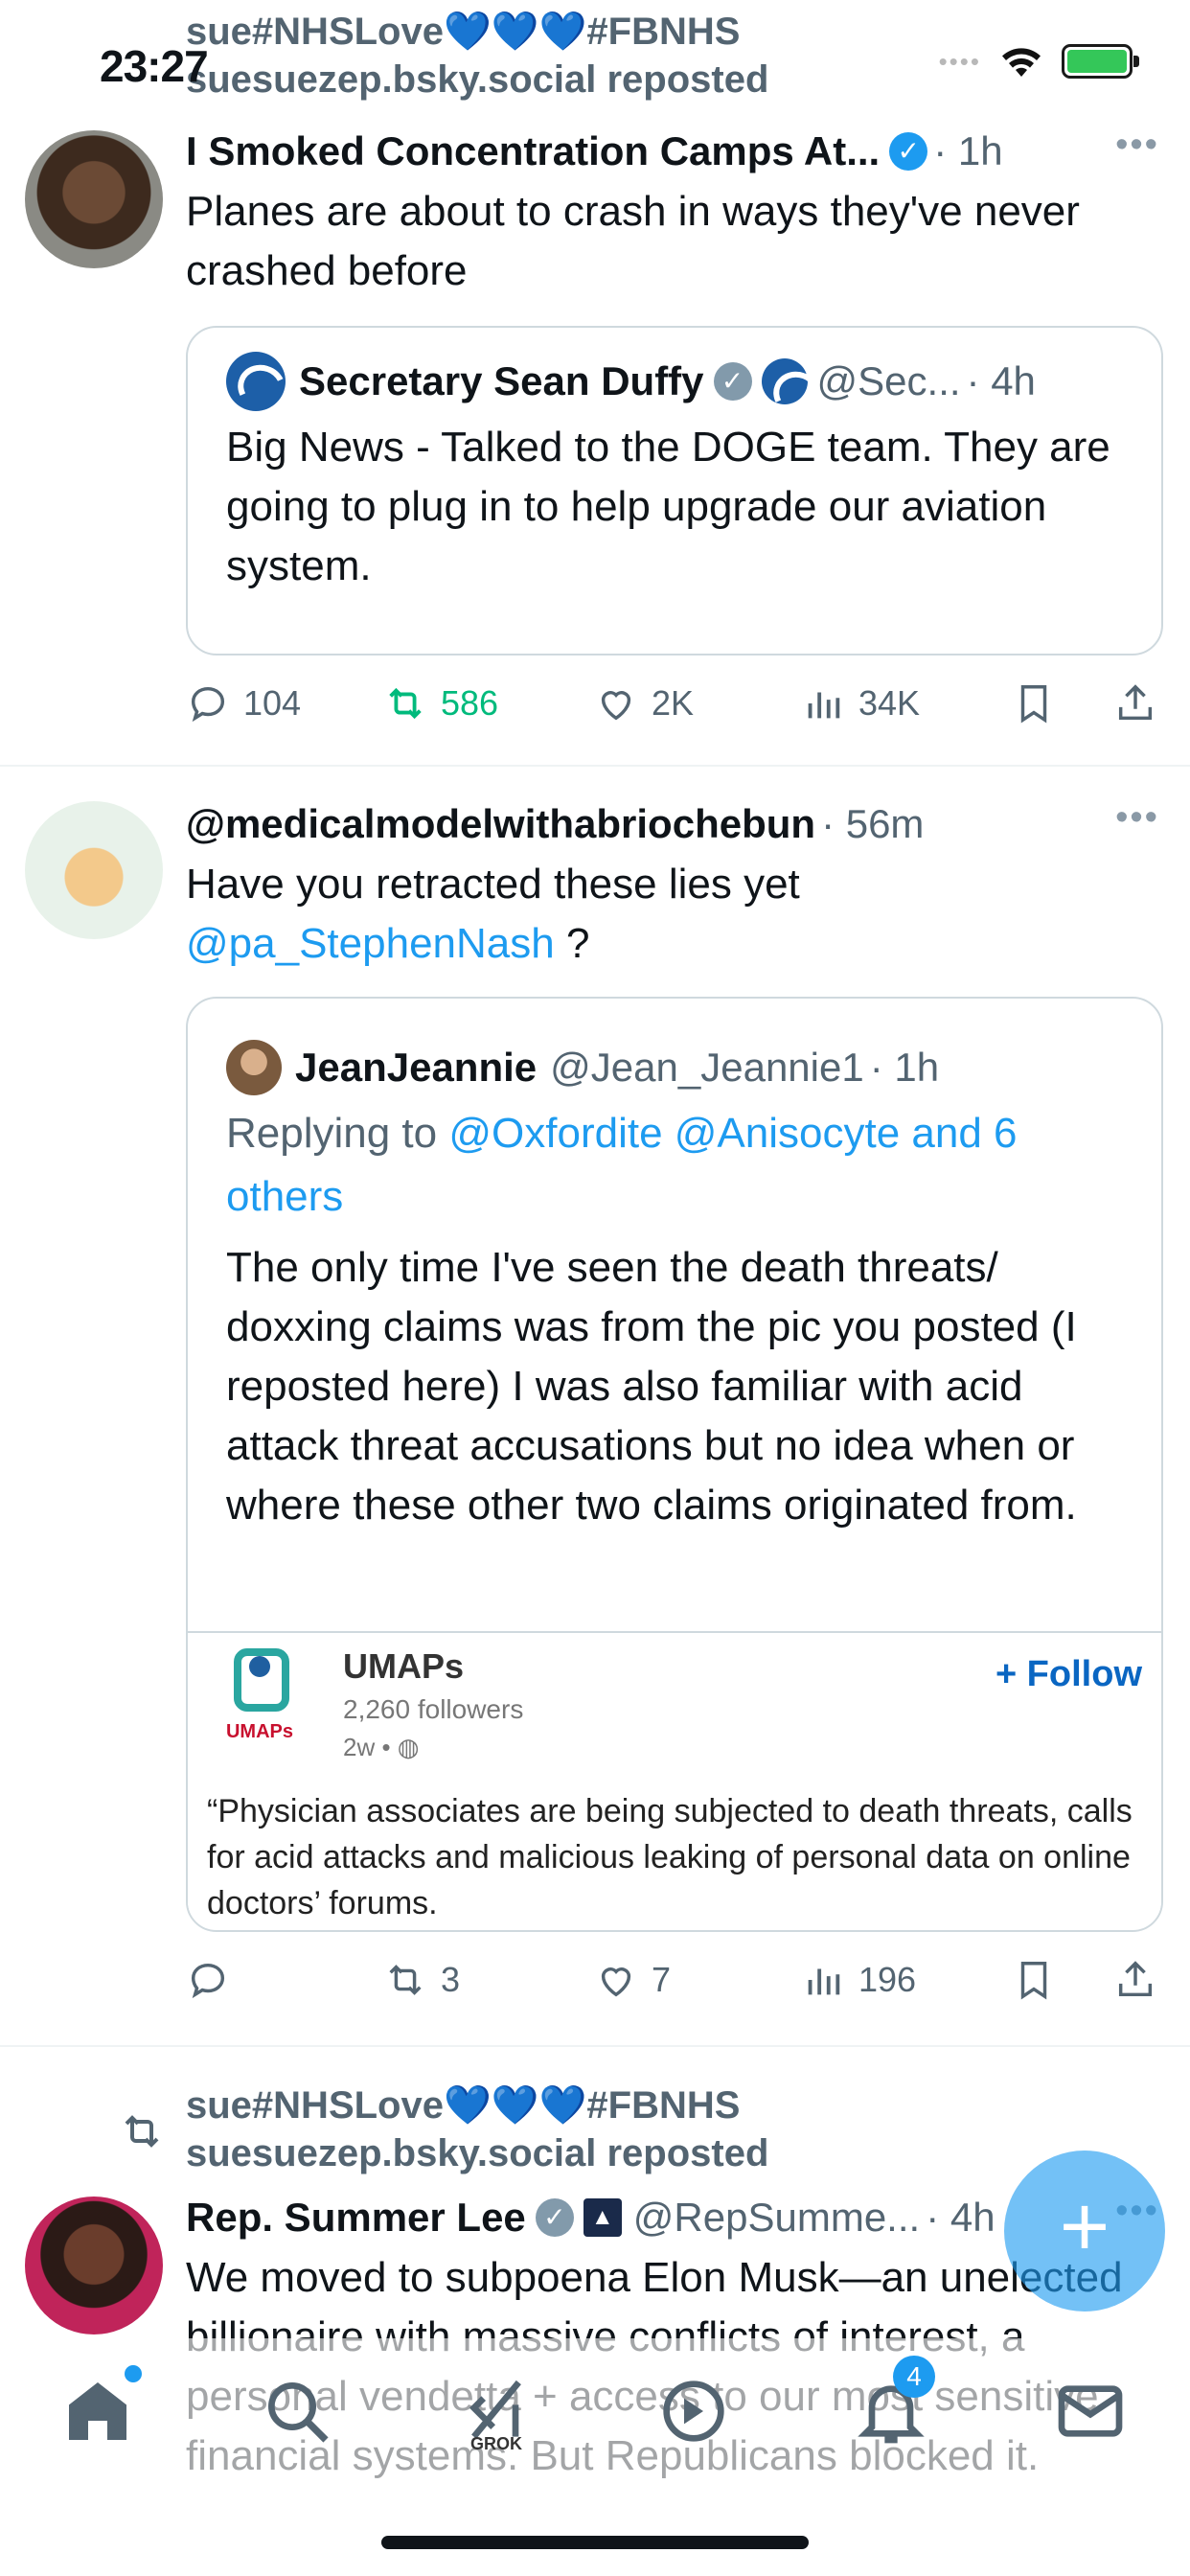  I want to click on status-bar: 23:27 ••••, so click(595, 63).